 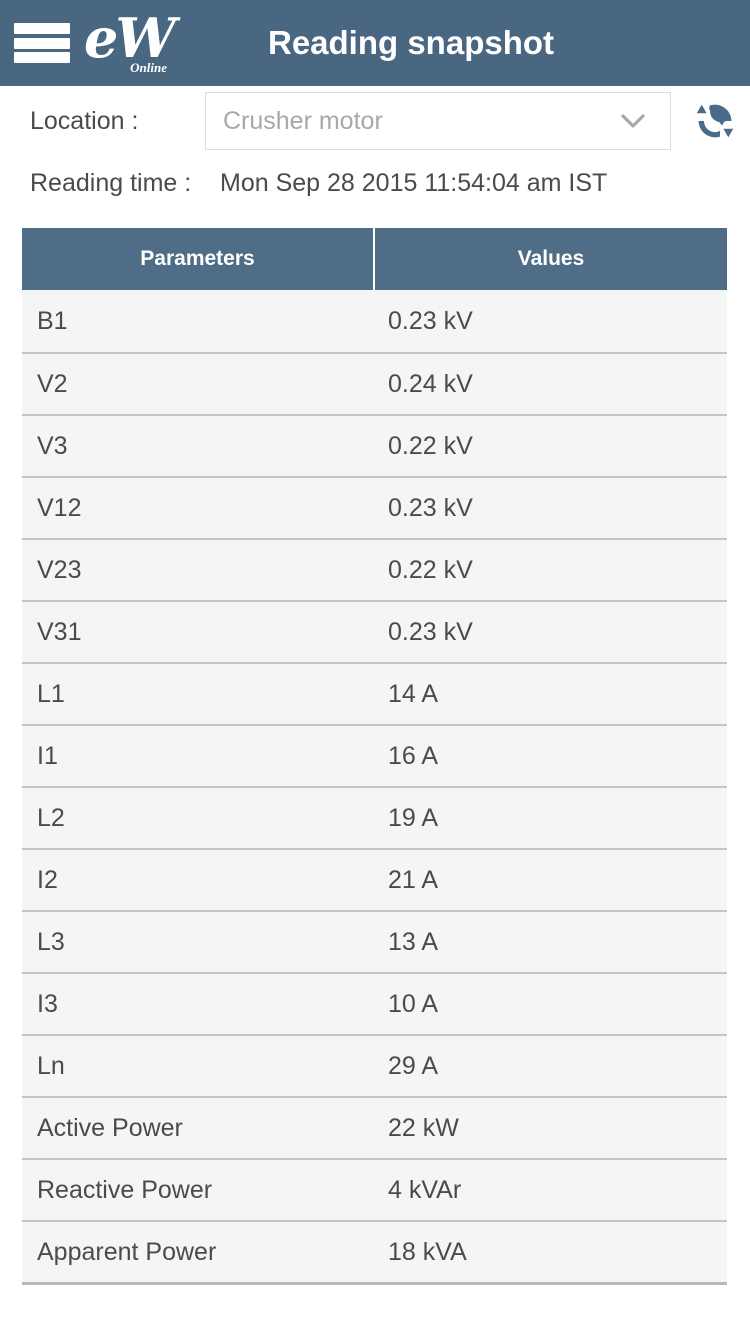 I want to click on cell-value: 4 kVAr, so click(x=425, y=1189).